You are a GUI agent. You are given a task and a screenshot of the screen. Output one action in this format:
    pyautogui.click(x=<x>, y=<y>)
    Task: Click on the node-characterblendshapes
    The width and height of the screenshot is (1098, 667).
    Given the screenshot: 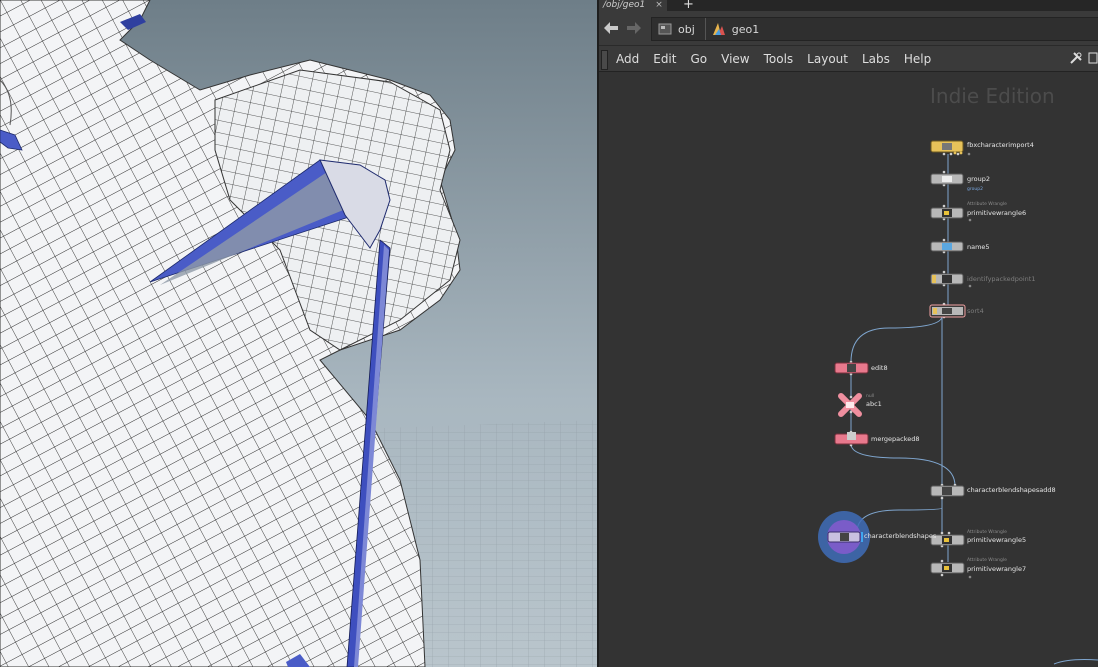 What is the action you would take?
    pyautogui.click(x=844, y=537)
    